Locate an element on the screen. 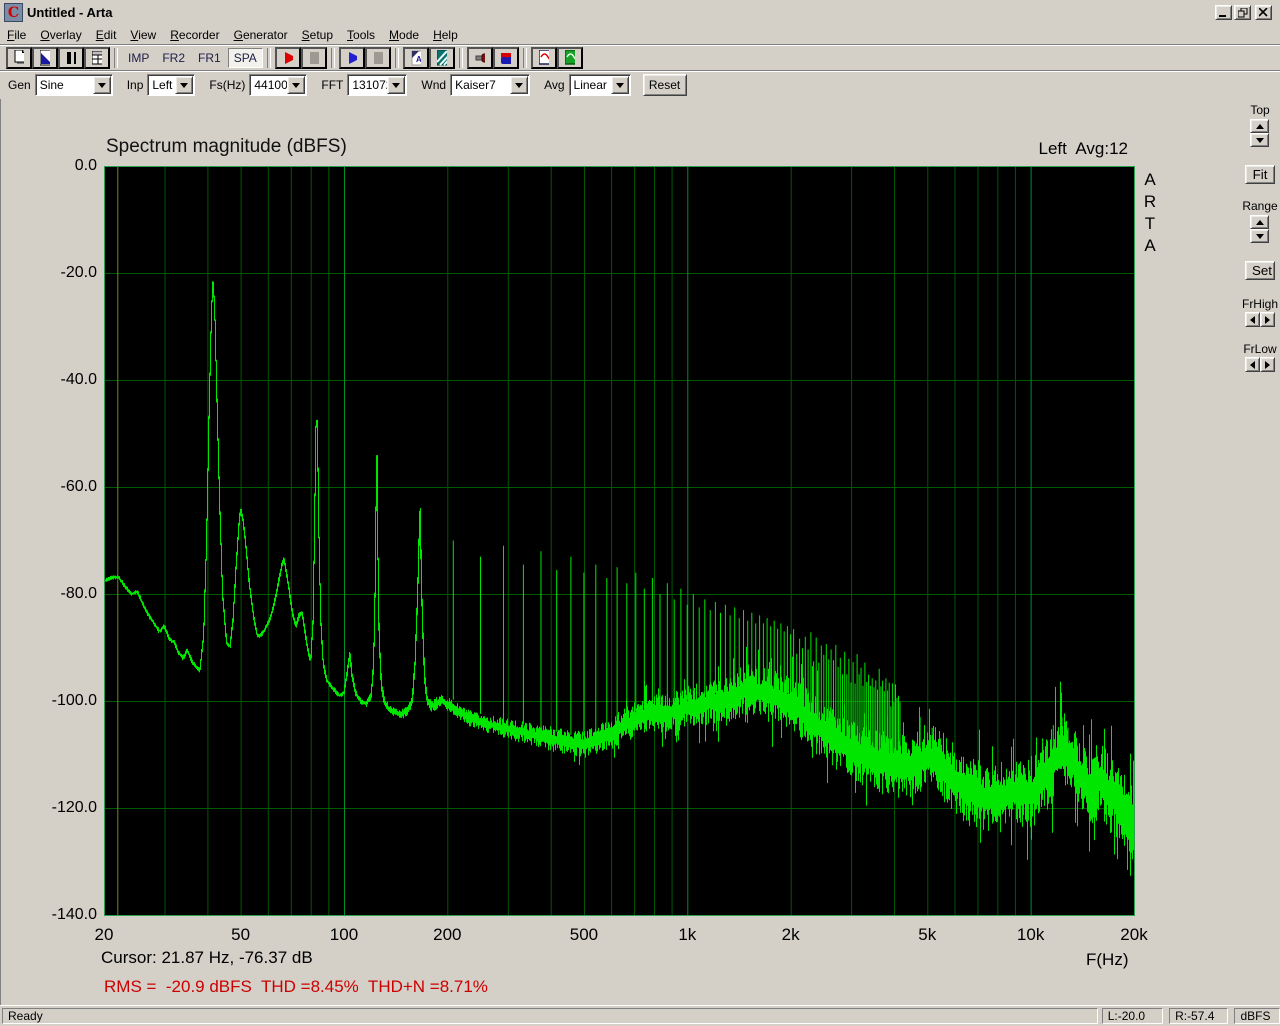  watermark-letter: R is located at coordinates (1150, 201).